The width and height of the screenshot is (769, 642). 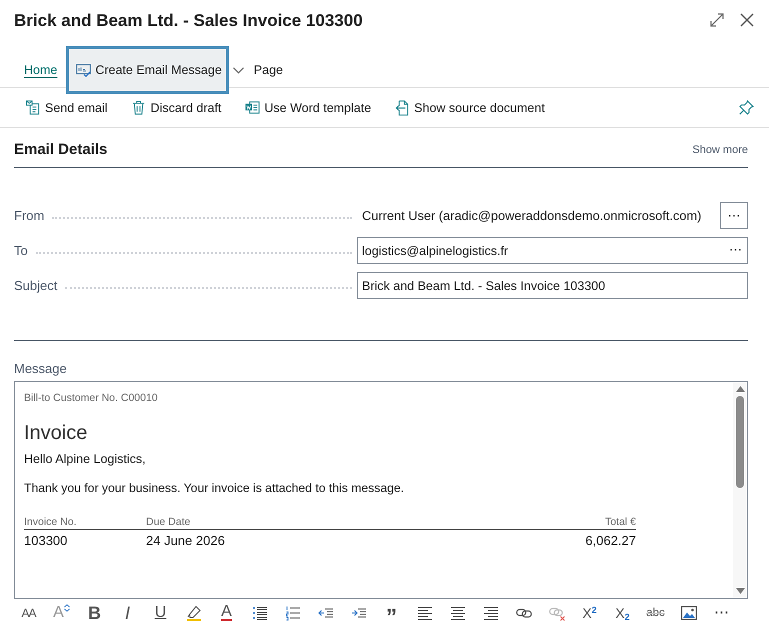 What do you see at coordinates (188, 20) in the screenshot?
I see `window-title: Brick and Beam Ltd. - Sales Invoice 103300` at bounding box center [188, 20].